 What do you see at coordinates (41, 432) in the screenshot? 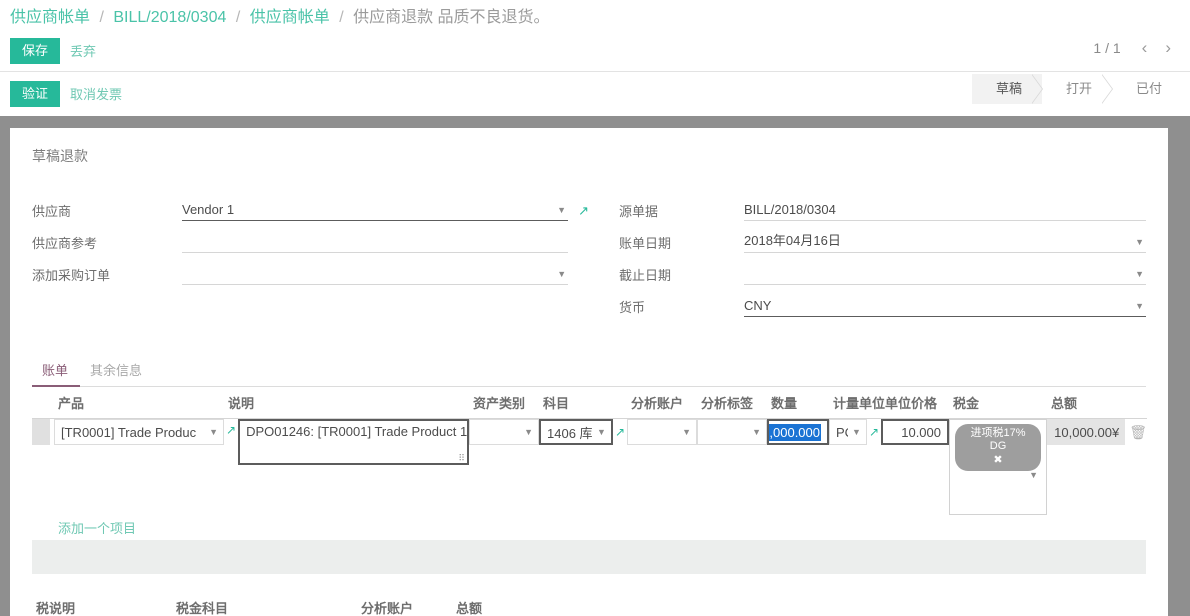
I see `drag-handle-icon` at bounding box center [41, 432].